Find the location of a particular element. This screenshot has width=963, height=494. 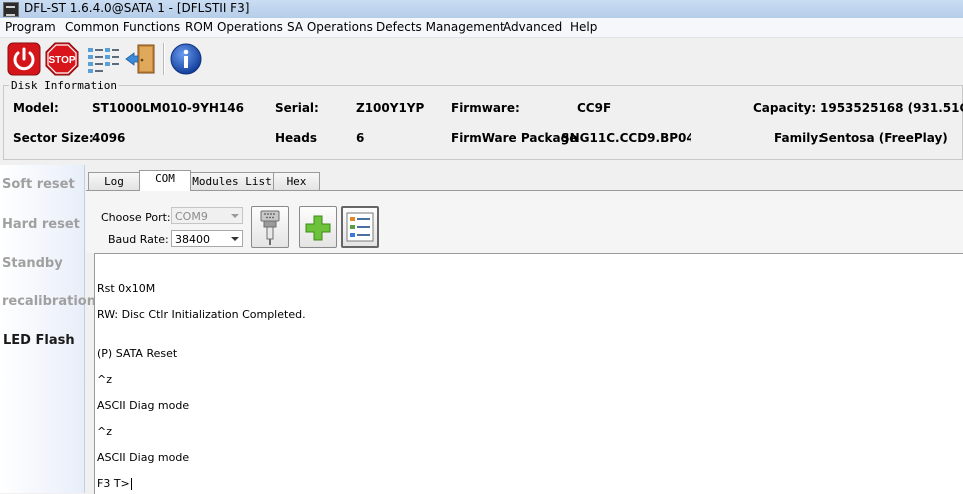

plus-icon is located at coordinates (318, 228).